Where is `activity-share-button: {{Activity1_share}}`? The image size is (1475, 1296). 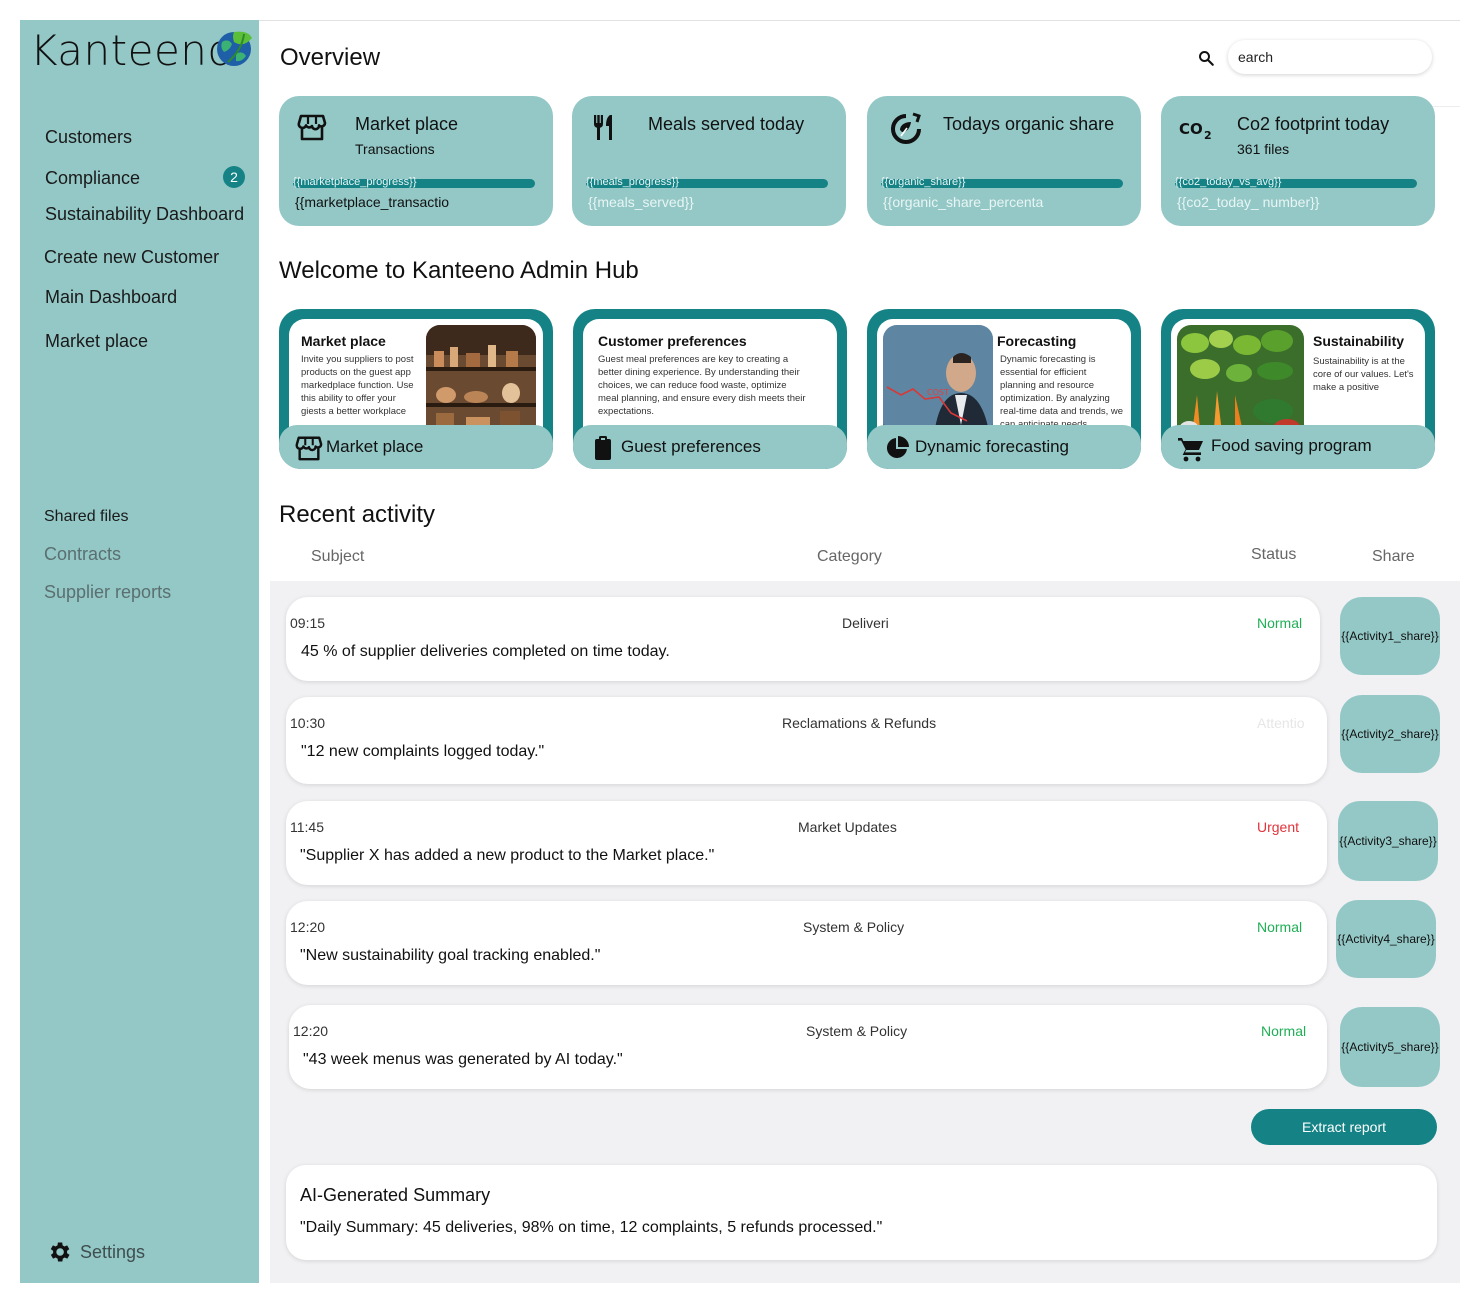
activity-share-button: {{Activity1_share}} is located at coordinates (1390, 636).